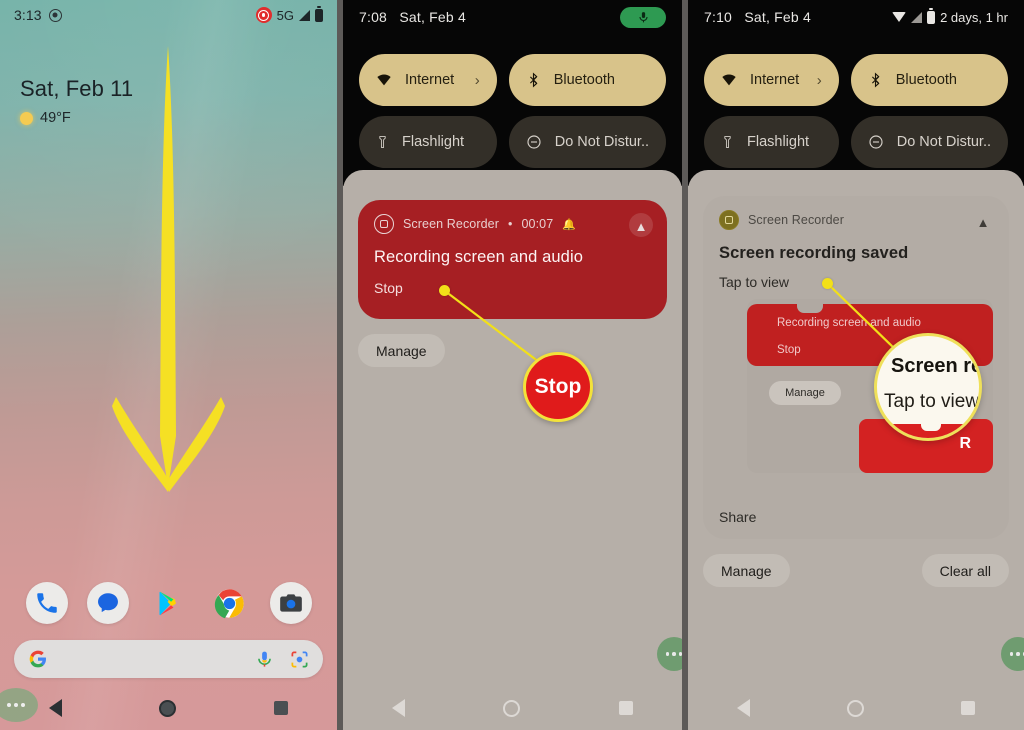 The image size is (1024, 730). Describe the element at coordinates (168, 15) in the screenshot. I see `status-bar: 3:13 5G` at that location.